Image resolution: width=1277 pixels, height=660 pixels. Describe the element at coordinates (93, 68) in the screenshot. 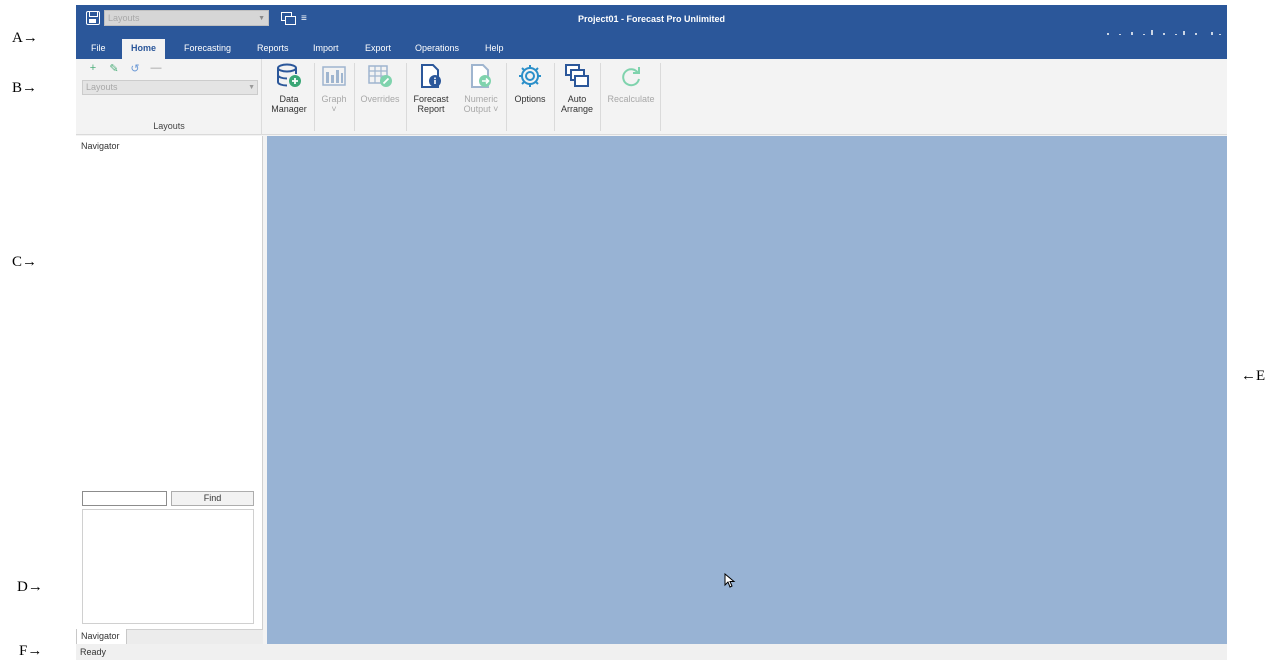

I see `add-icon: +` at that location.